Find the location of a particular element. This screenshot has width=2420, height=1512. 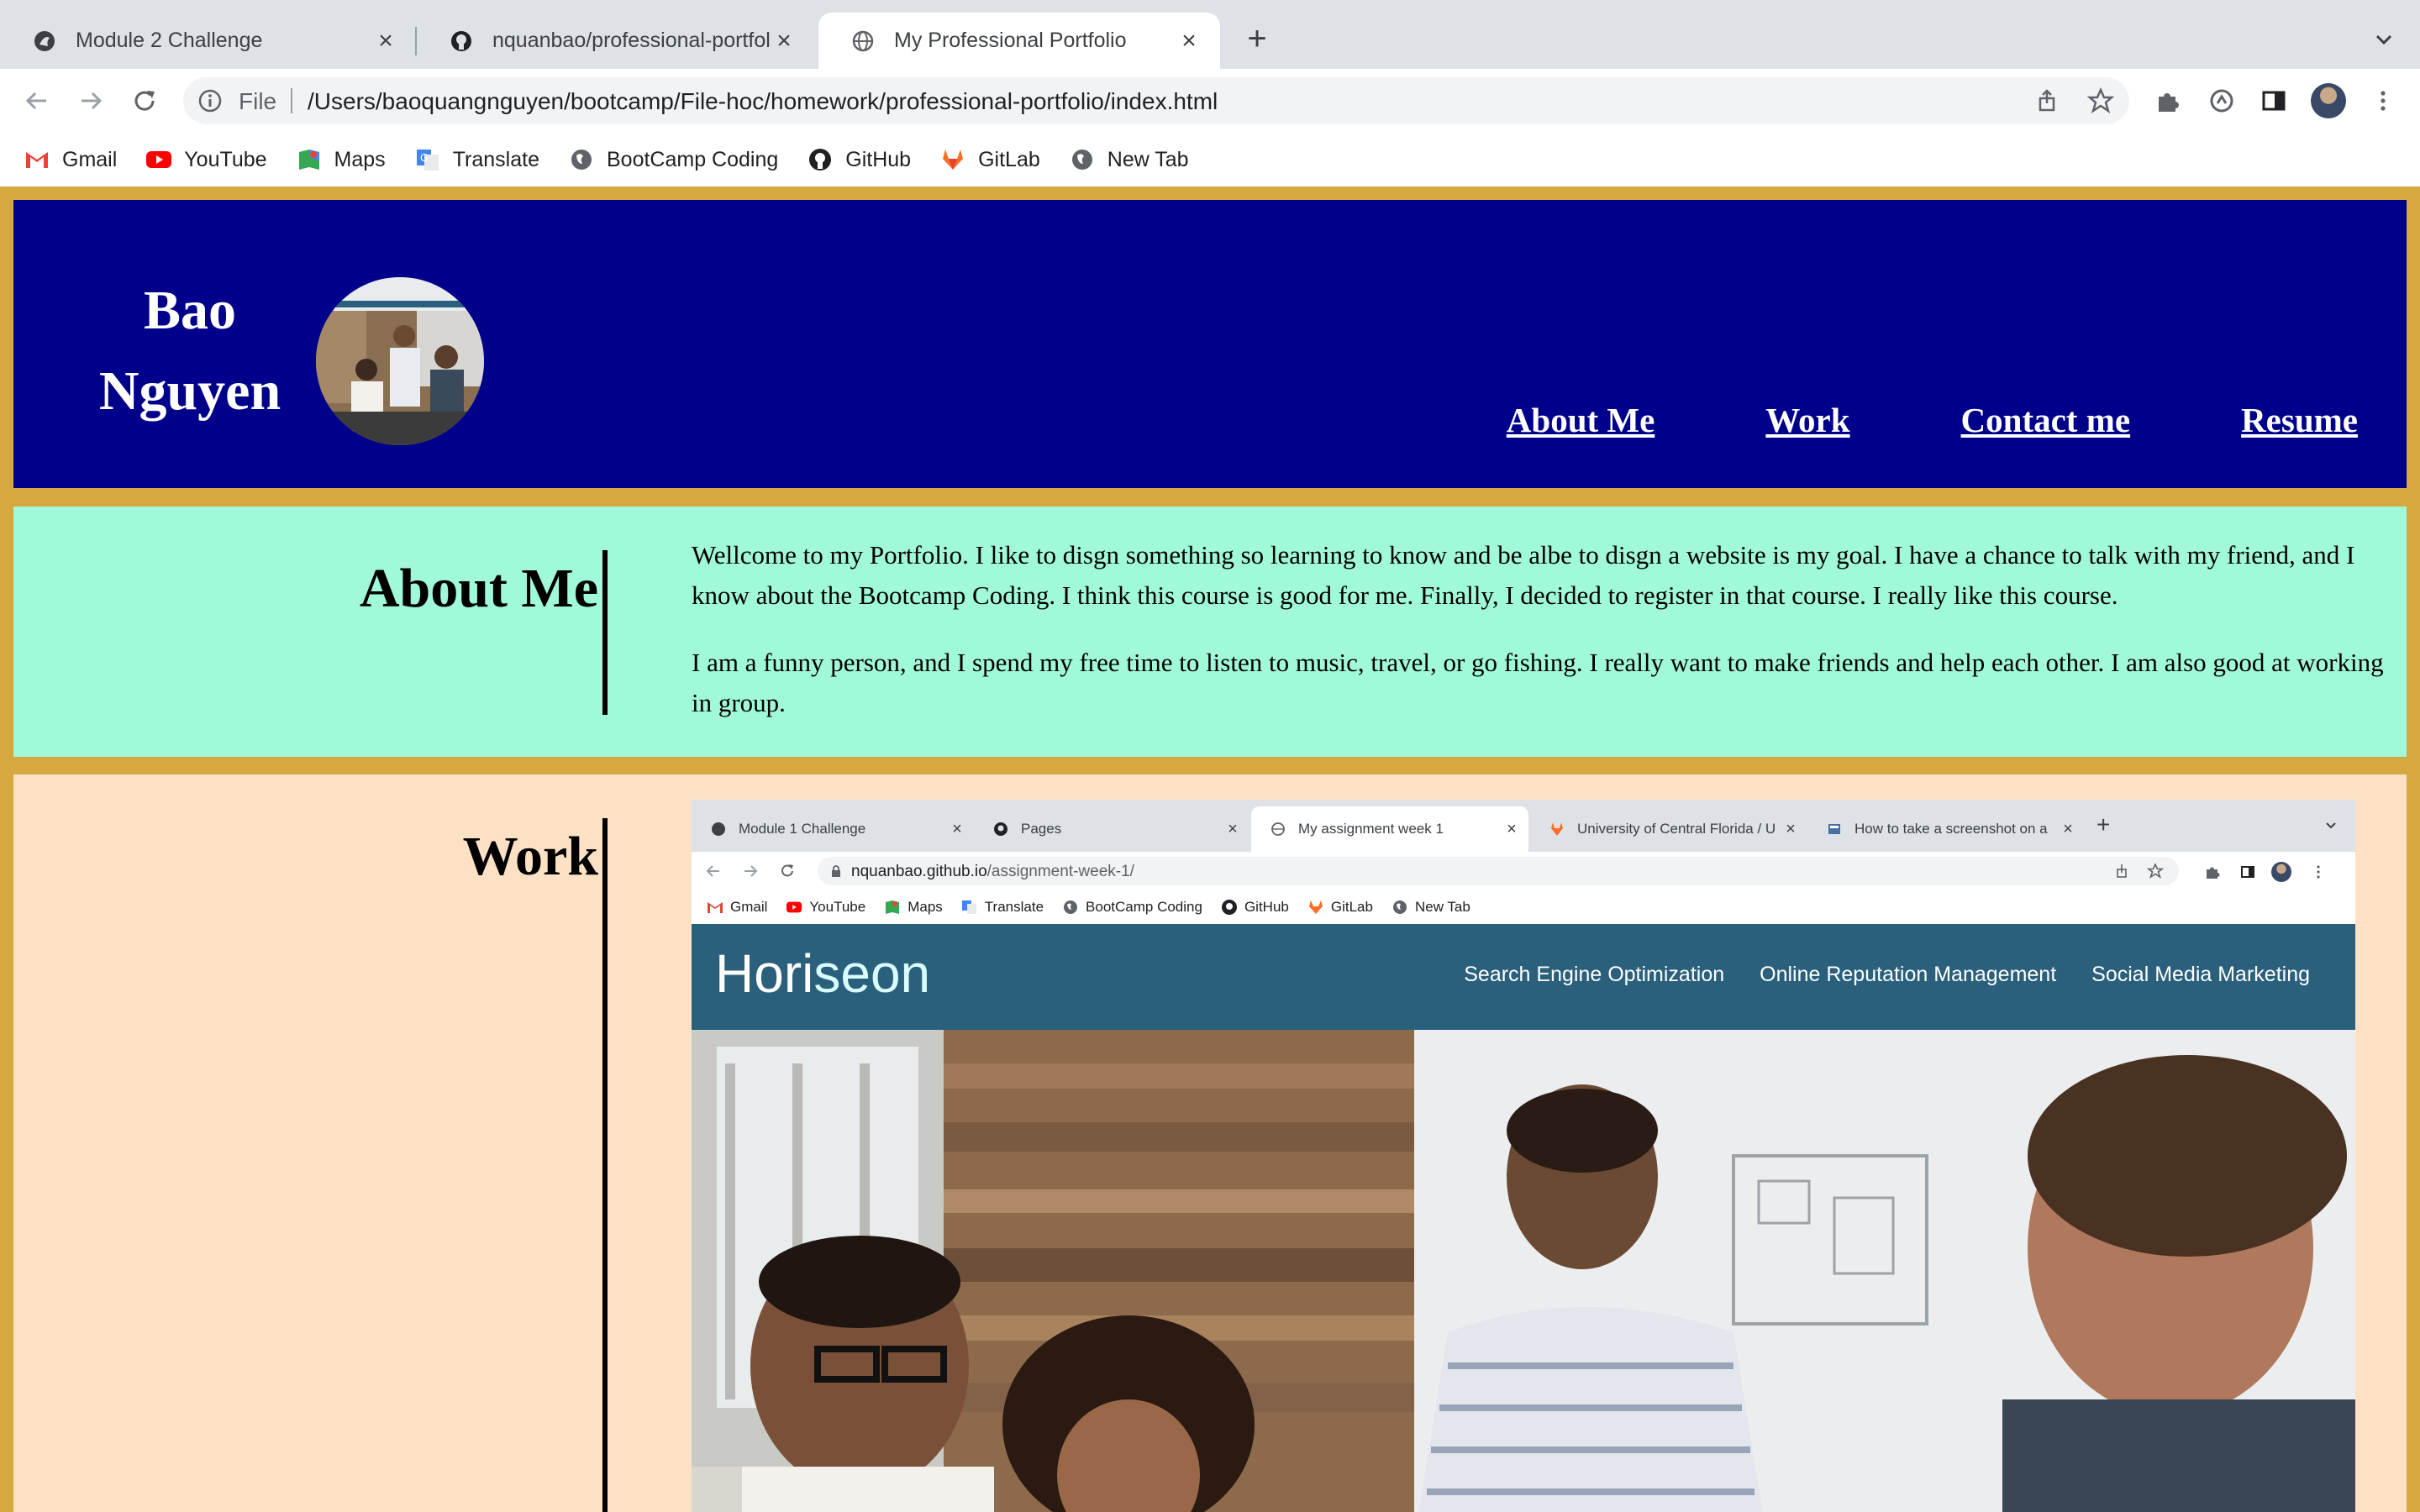

tab-module-2-challenge: Module 2 Challenge × is located at coordinates (208, 41).